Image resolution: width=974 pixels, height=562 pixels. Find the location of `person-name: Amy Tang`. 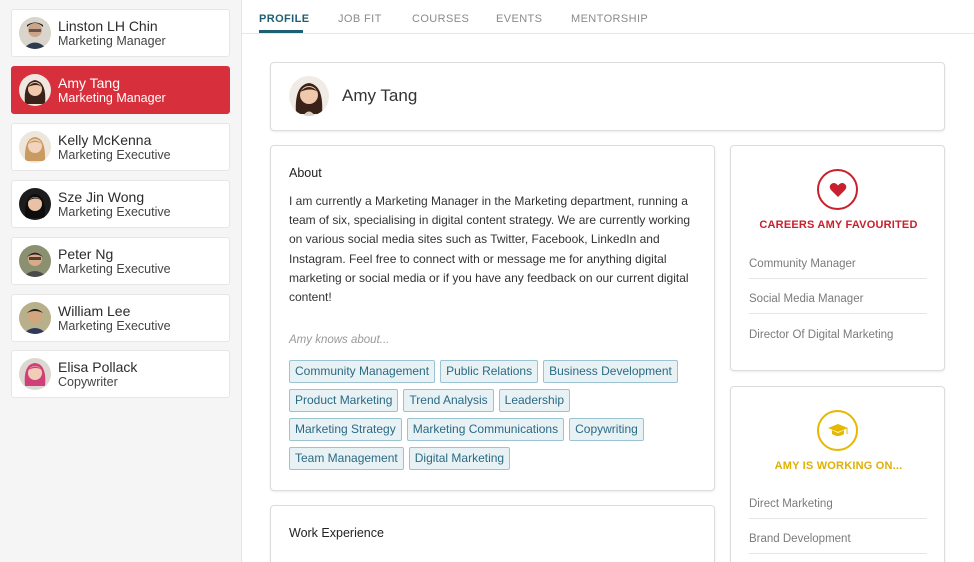

person-name: Amy Tang is located at coordinates (89, 83).